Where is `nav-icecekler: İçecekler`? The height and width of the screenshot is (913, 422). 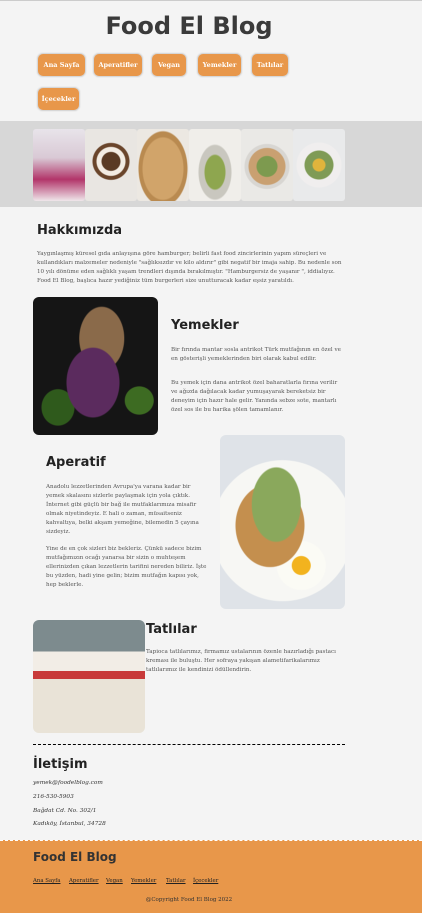 nav-icecekler: İçecekler is located at coordinates (58, 99).